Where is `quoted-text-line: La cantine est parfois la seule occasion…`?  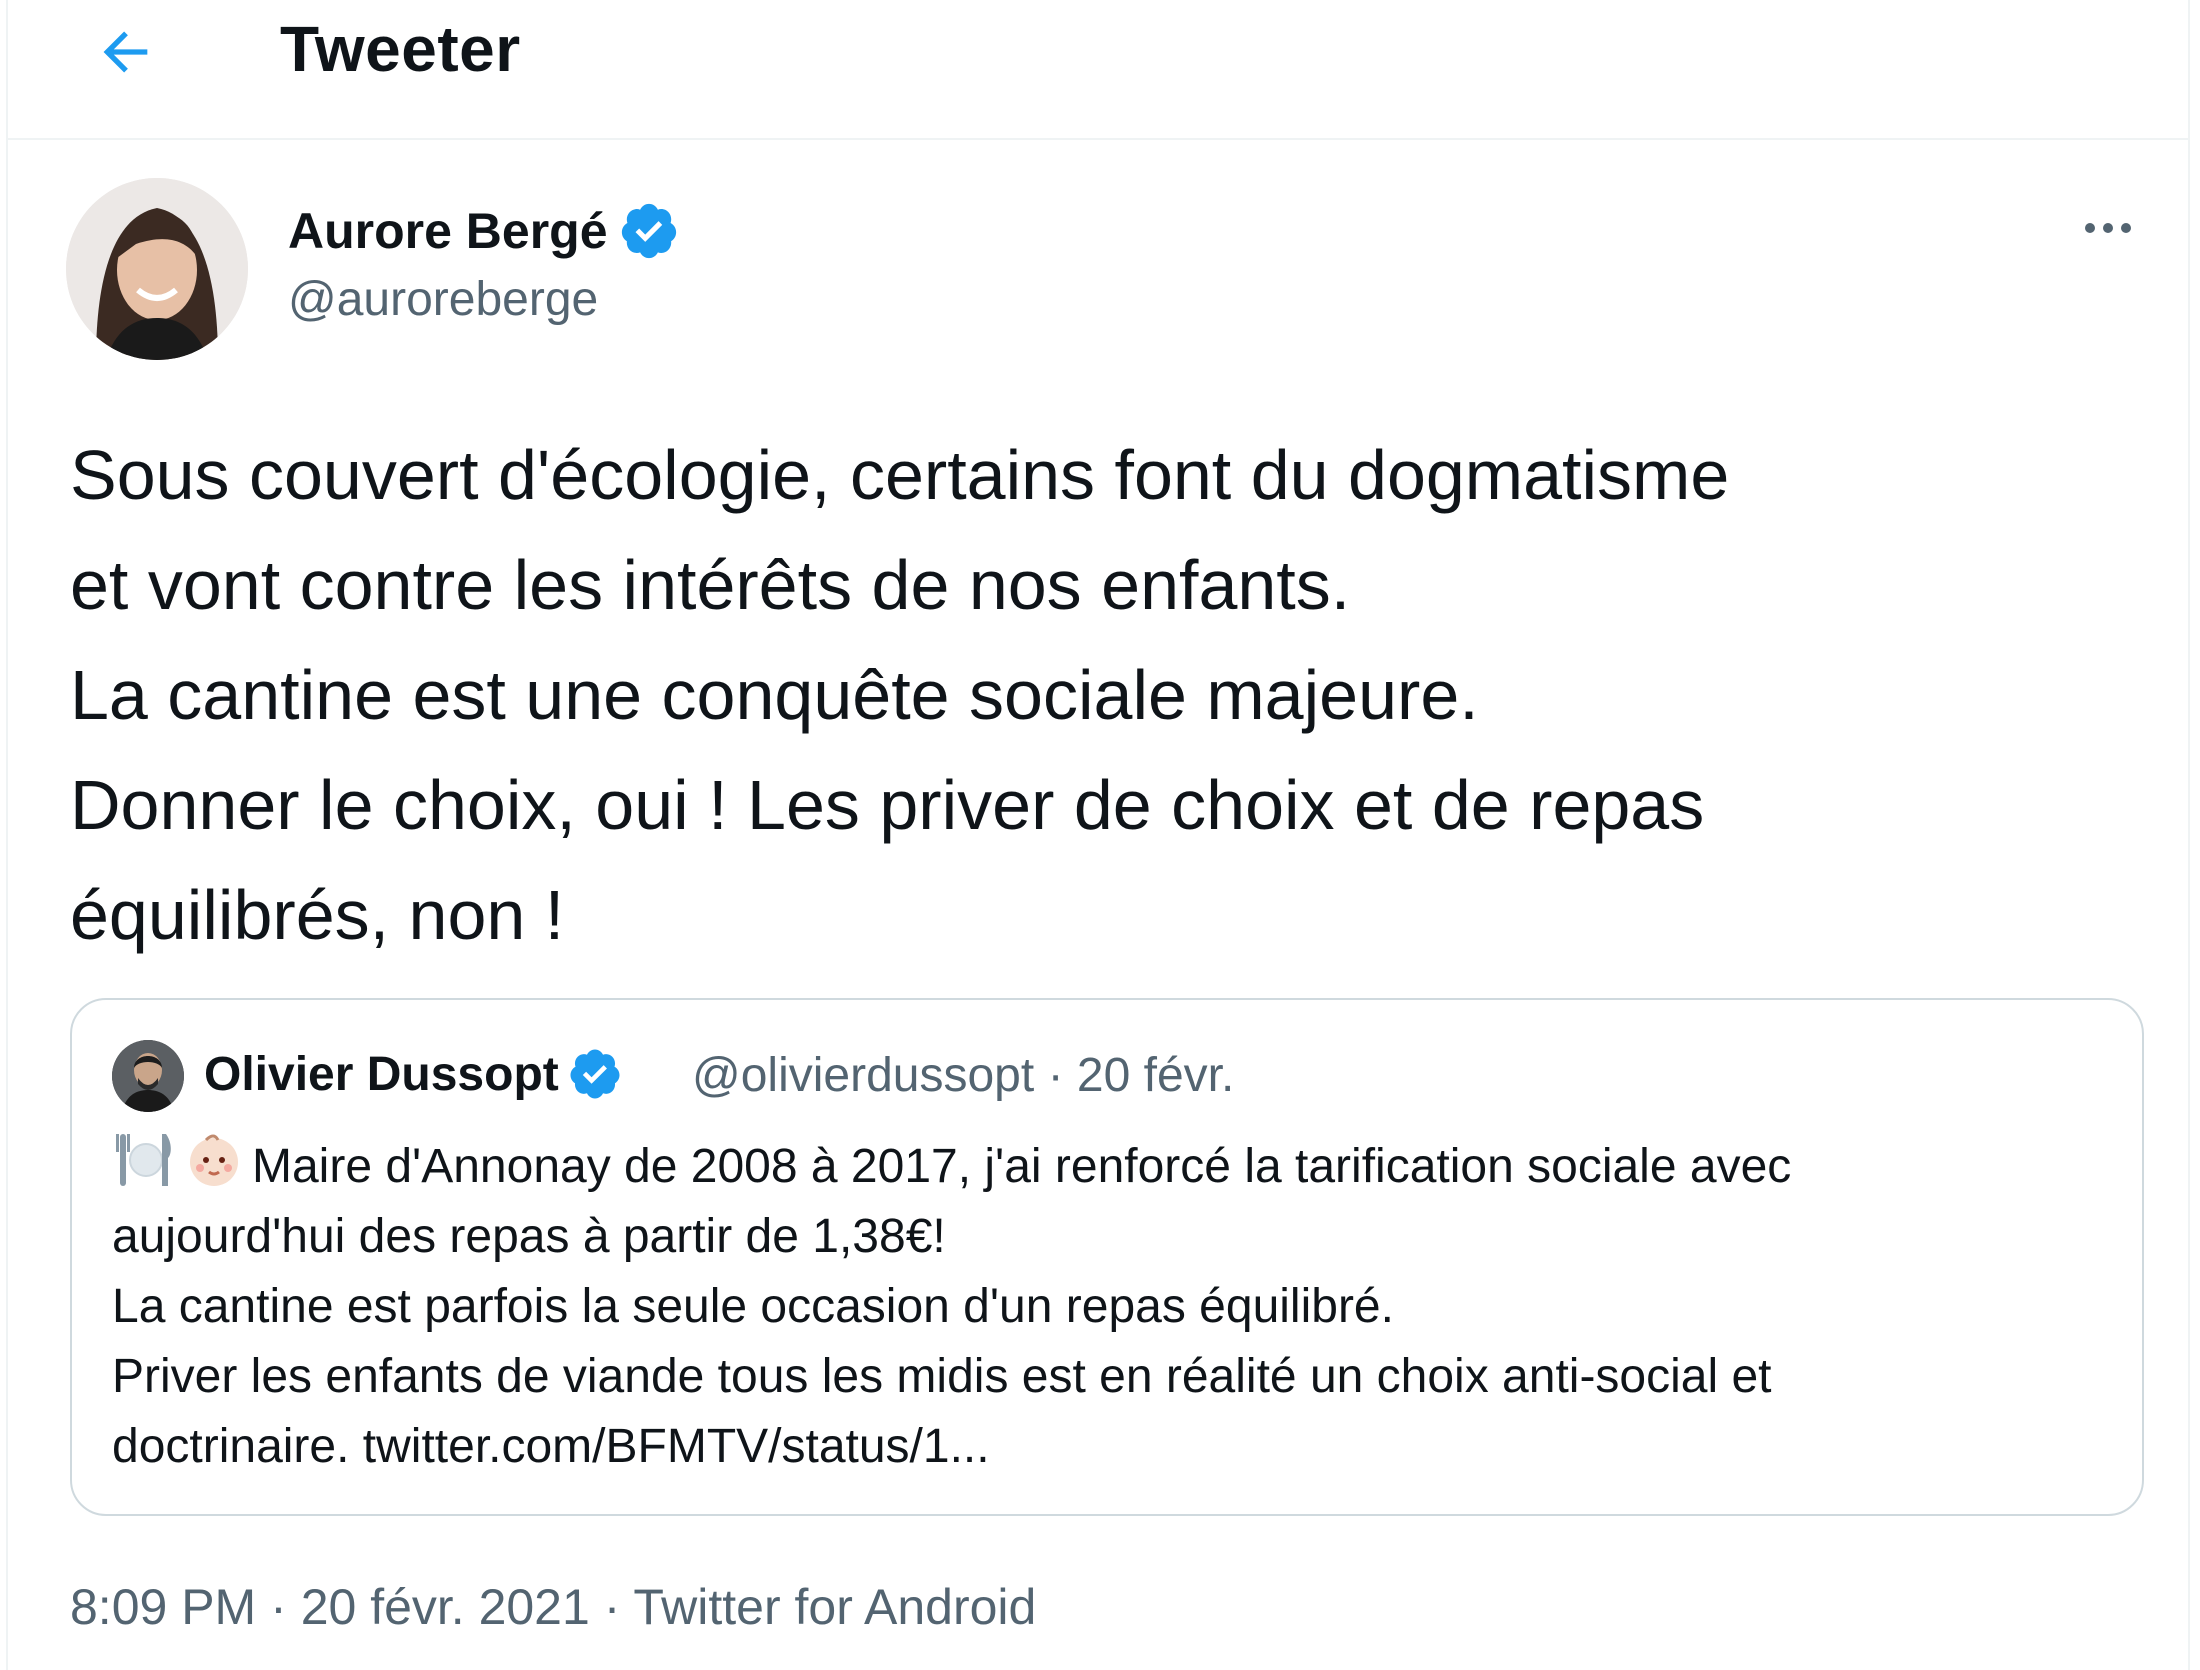 quoted-text-line: La cantine est parfois la seule occasion… is located at coordinates (753, 1306).